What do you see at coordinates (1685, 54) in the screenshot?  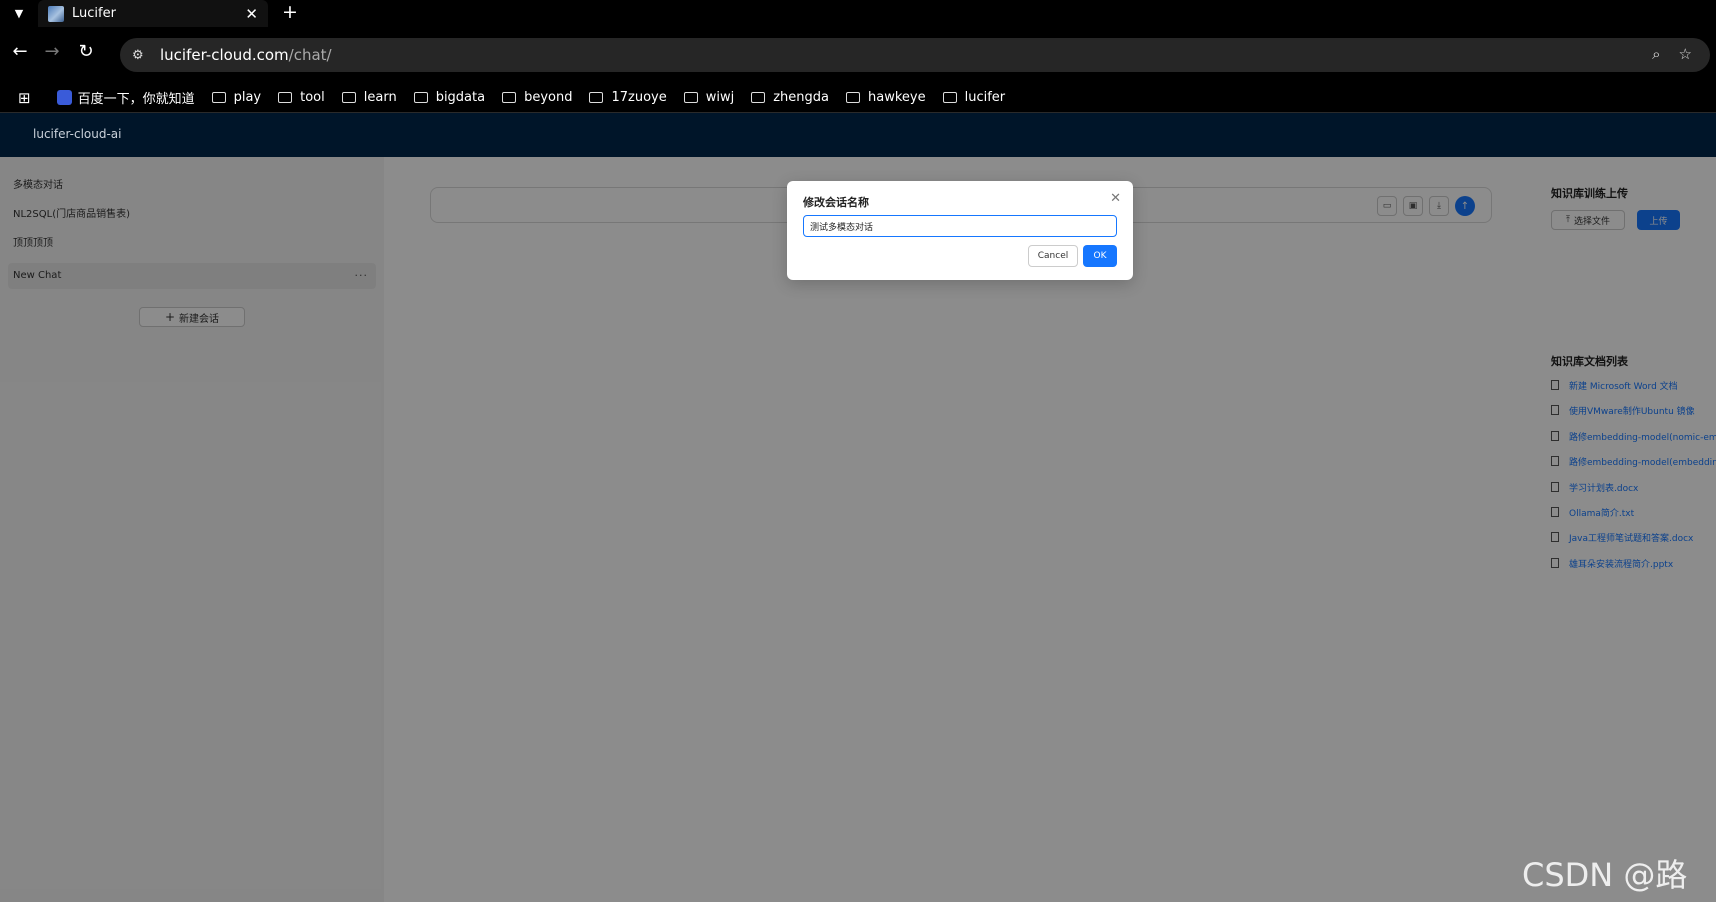 I see `bookmark-star-icon: ☆` at bounding box center [1685, 54].